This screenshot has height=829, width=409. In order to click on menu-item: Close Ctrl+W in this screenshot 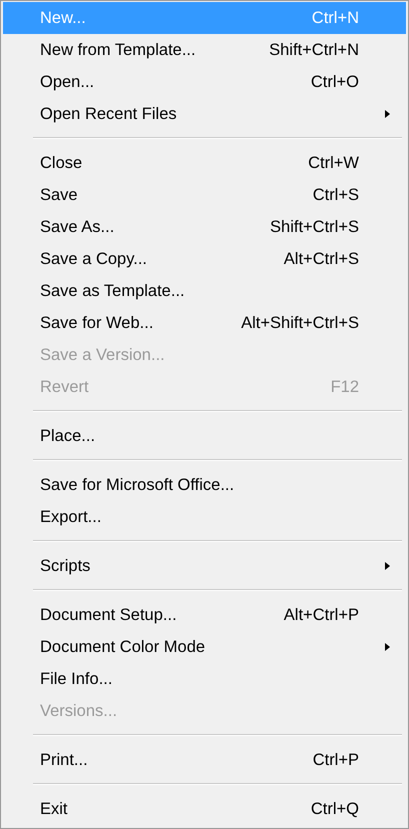, I will do `click(204, 163)`.